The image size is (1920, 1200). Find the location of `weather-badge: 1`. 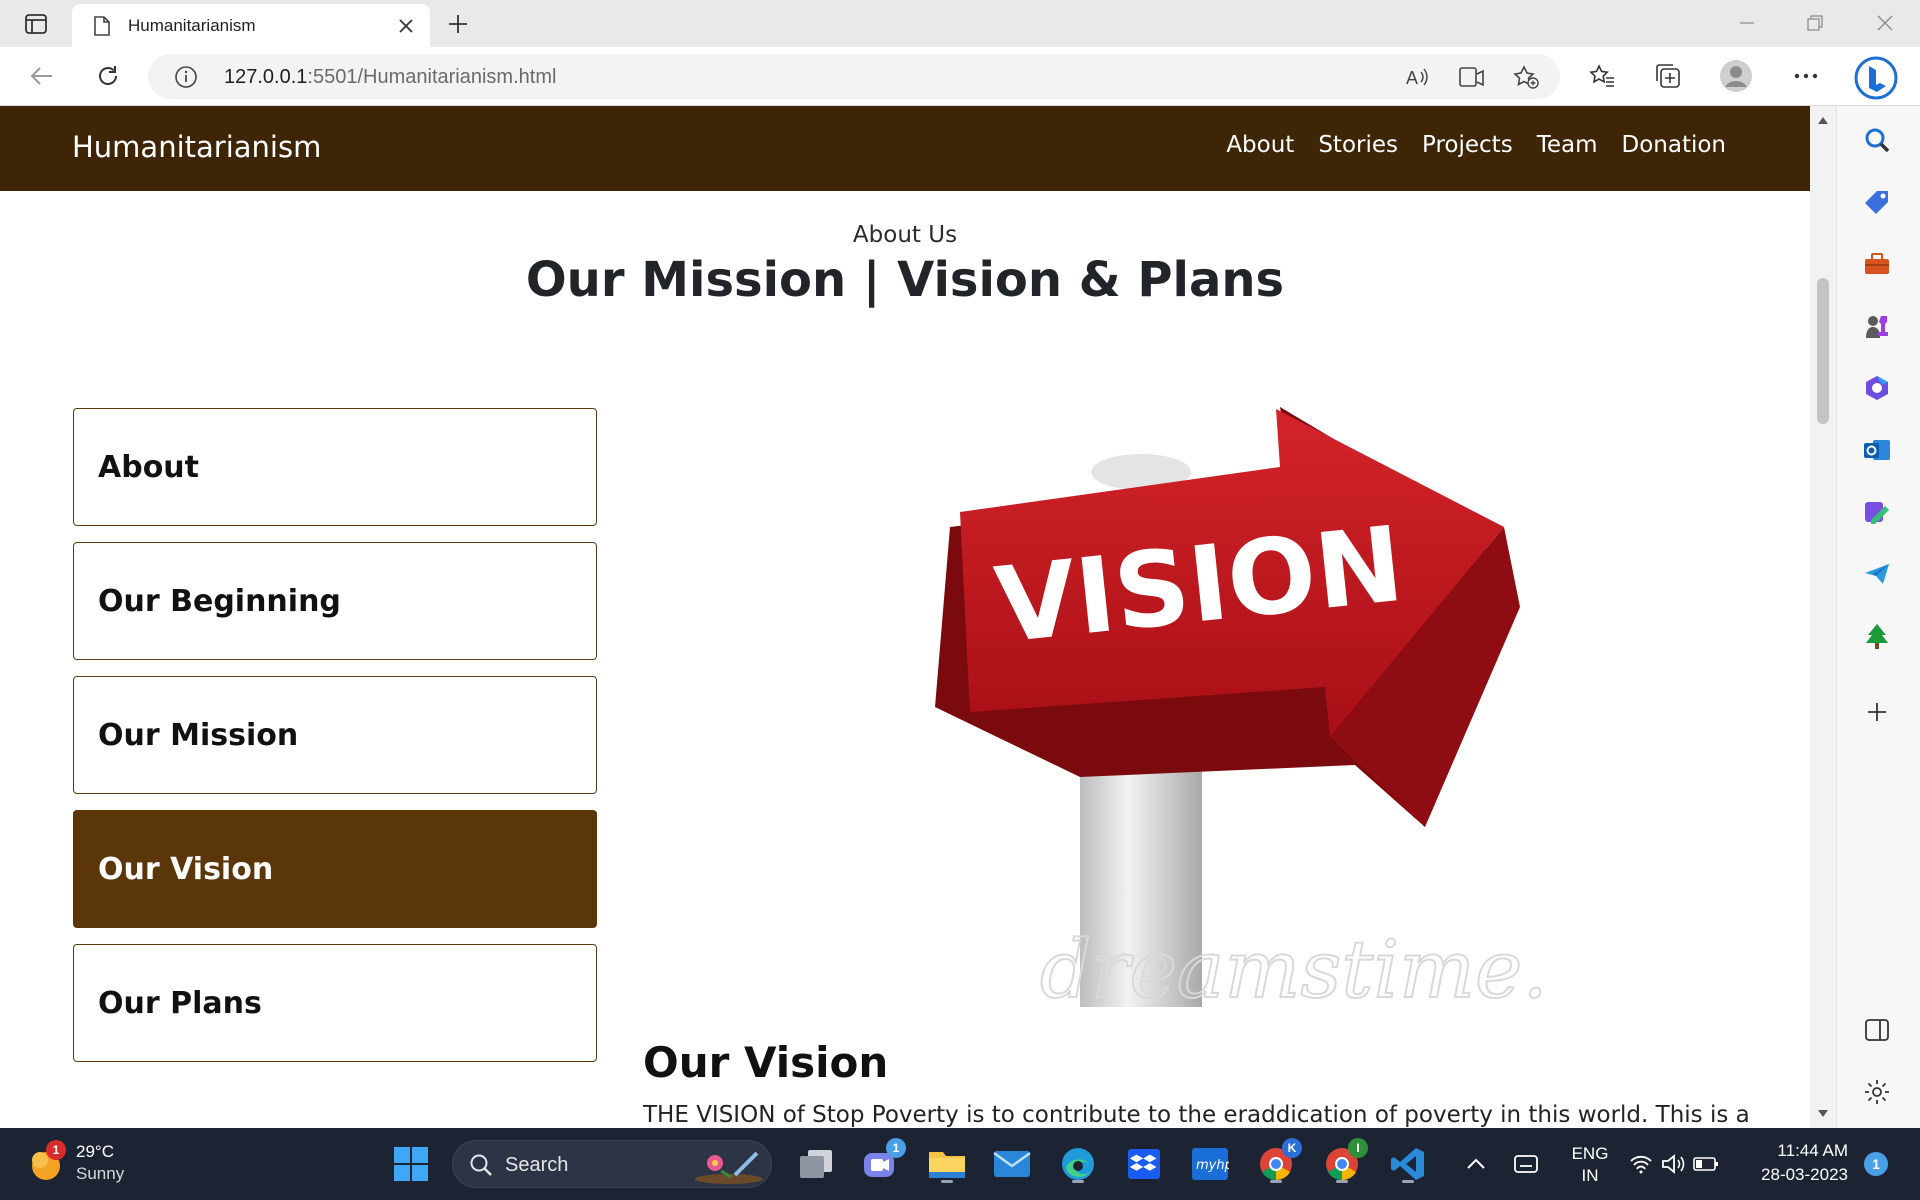

weather-badge: 1 is located at coordinates (56, 1150).